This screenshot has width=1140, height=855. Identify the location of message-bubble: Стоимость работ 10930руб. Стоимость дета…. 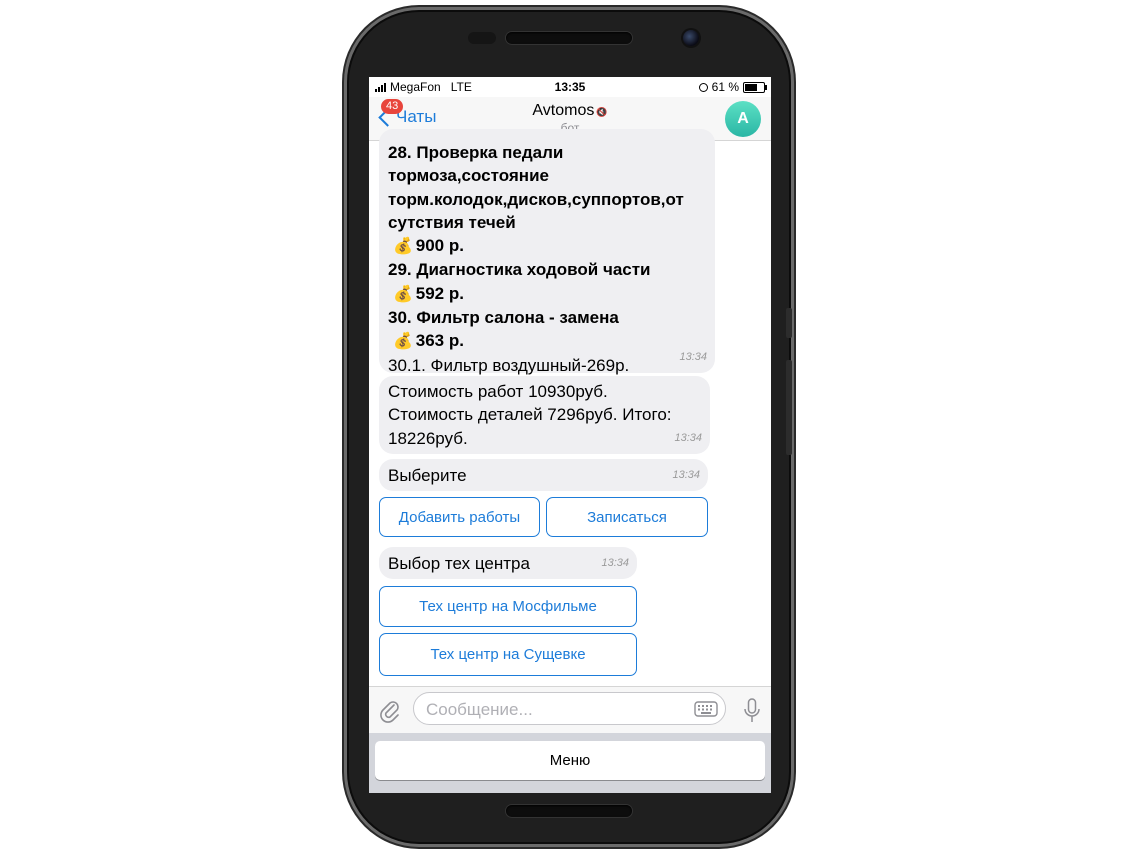
(544, 415).